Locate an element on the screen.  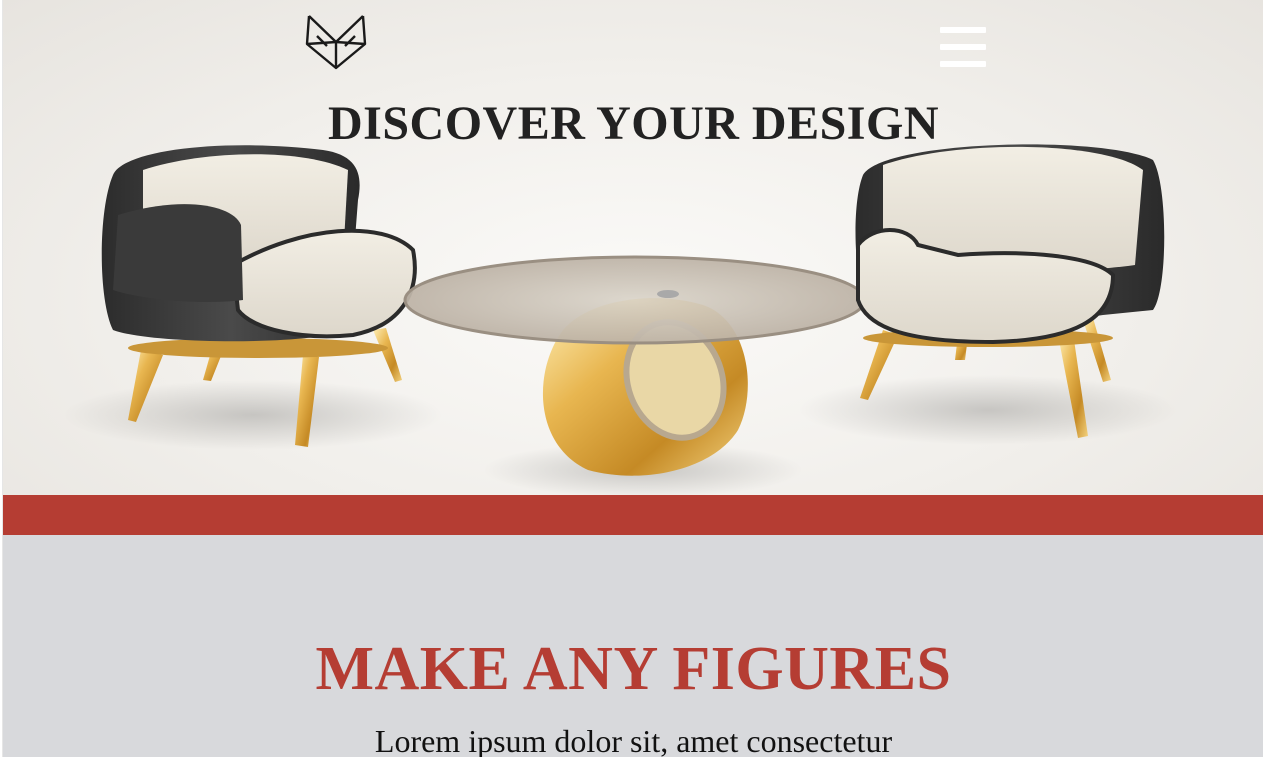
coffee-table is located at coordinates (635, 365).